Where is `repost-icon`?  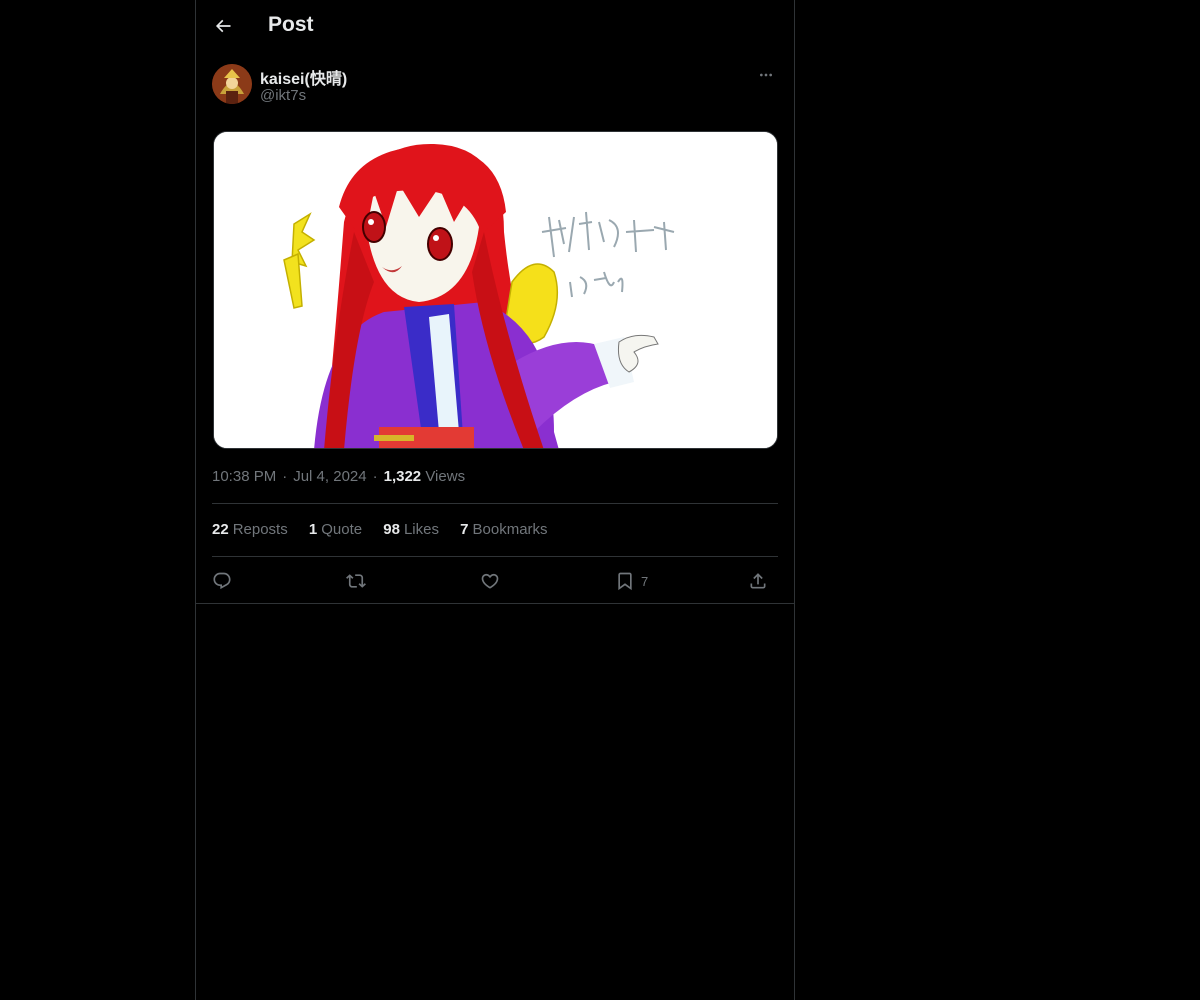 repost-icon is located at coordinates (356, 581).